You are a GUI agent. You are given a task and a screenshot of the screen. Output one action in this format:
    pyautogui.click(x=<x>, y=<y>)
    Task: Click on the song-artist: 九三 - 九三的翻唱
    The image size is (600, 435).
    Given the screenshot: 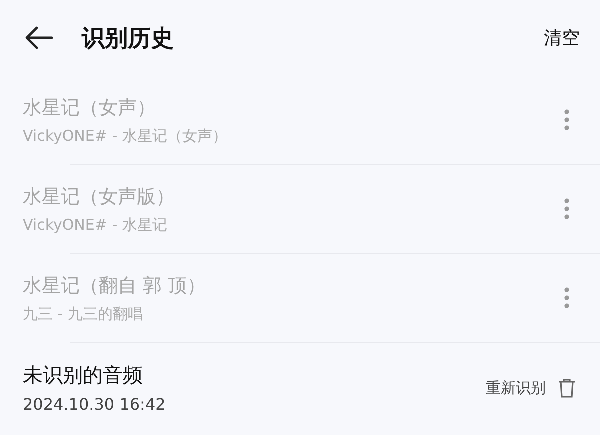 What is the action you would take?
    pyautogui.click(x=83, y=314)
    